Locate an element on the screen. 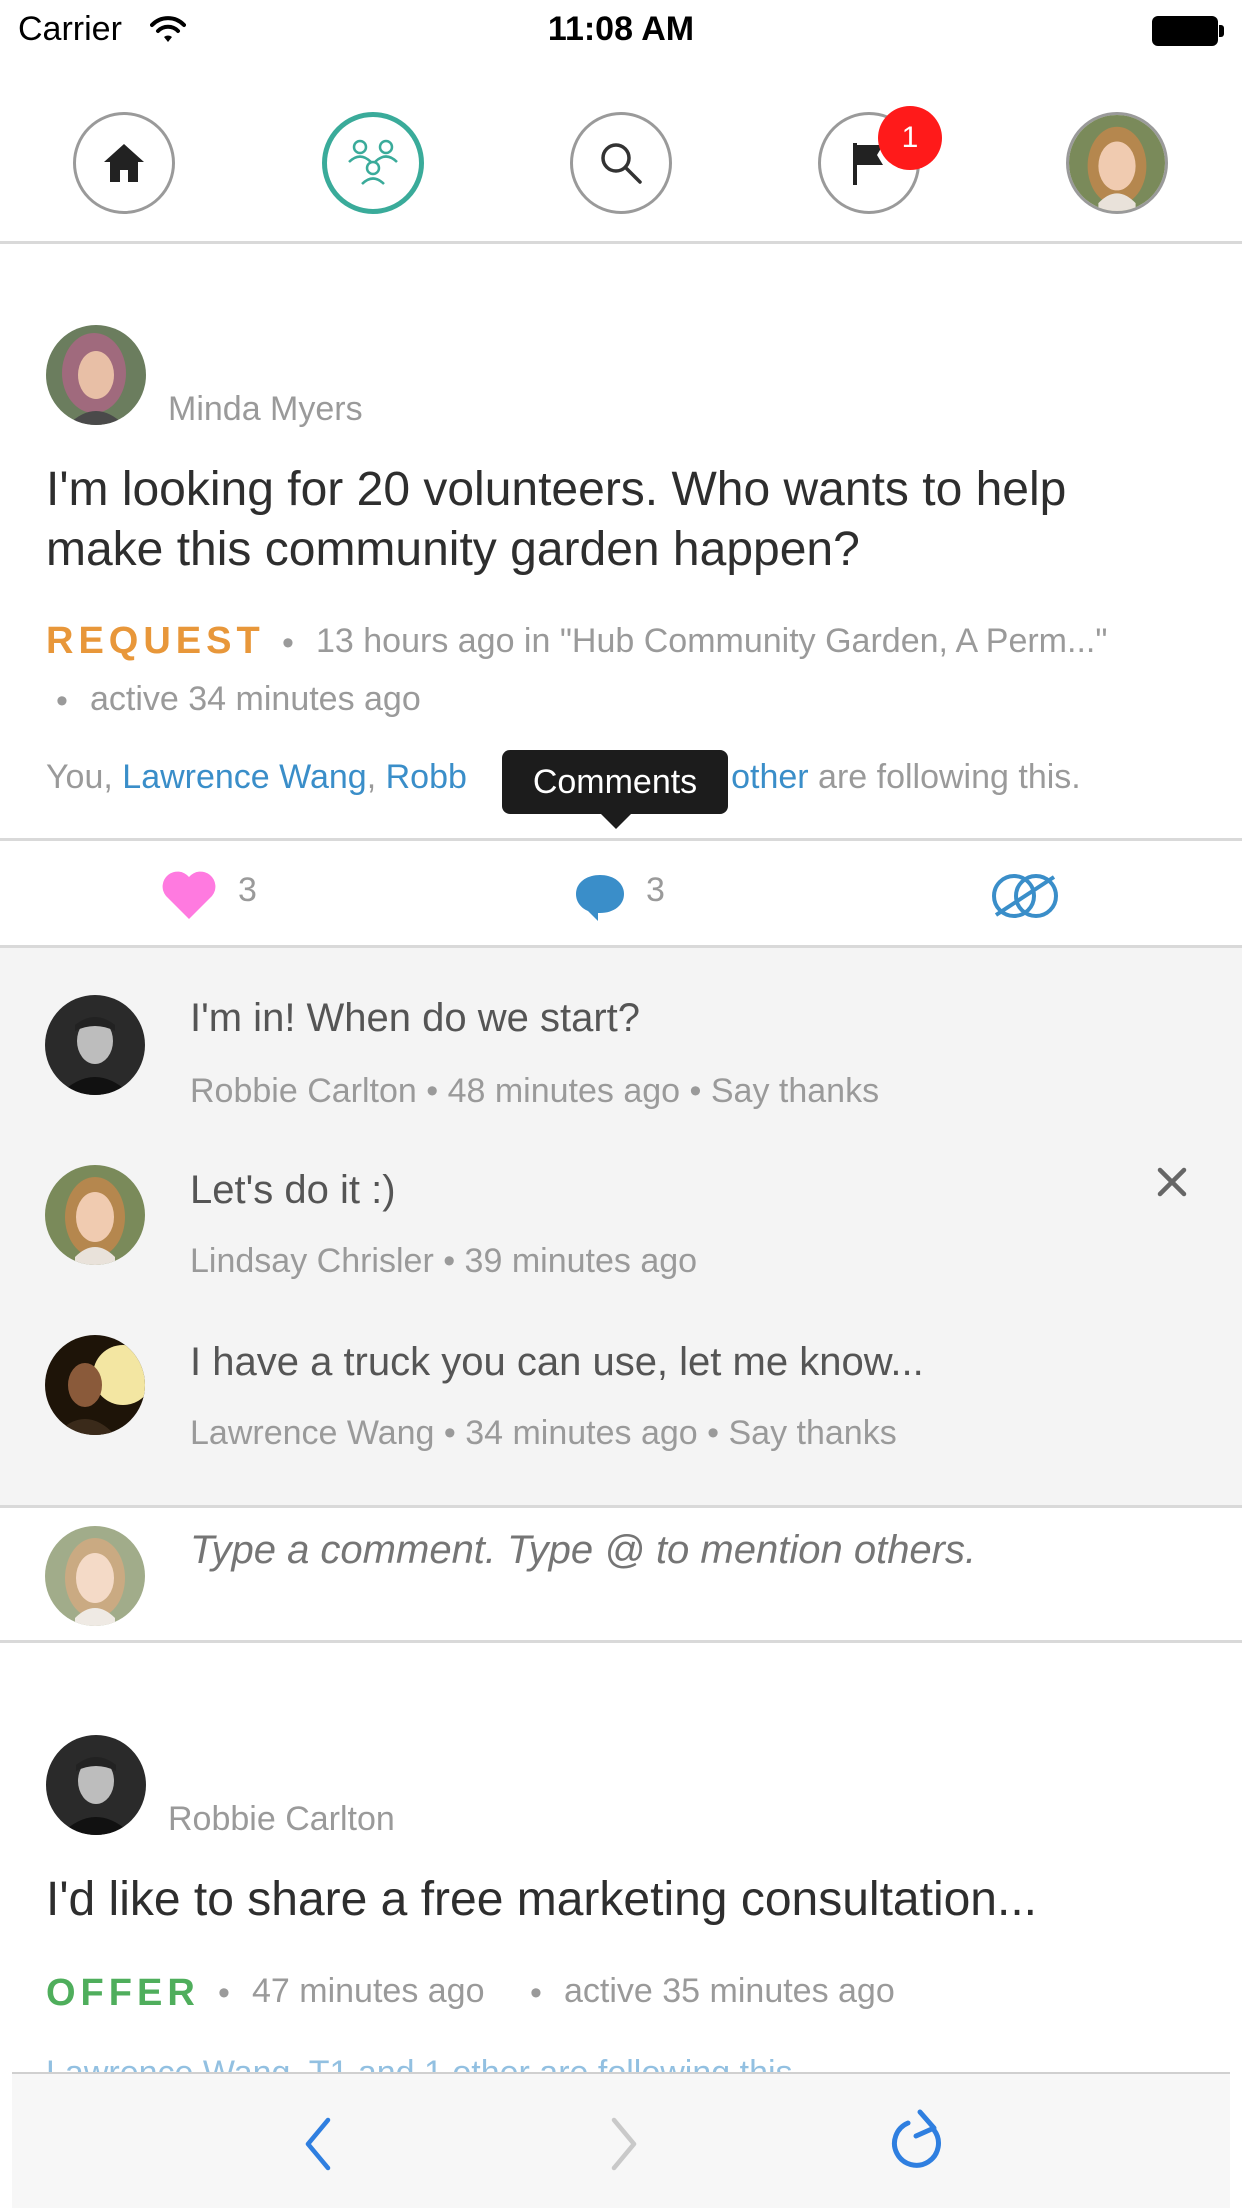  comment-count: 3 is located at coordinates (655, 890).